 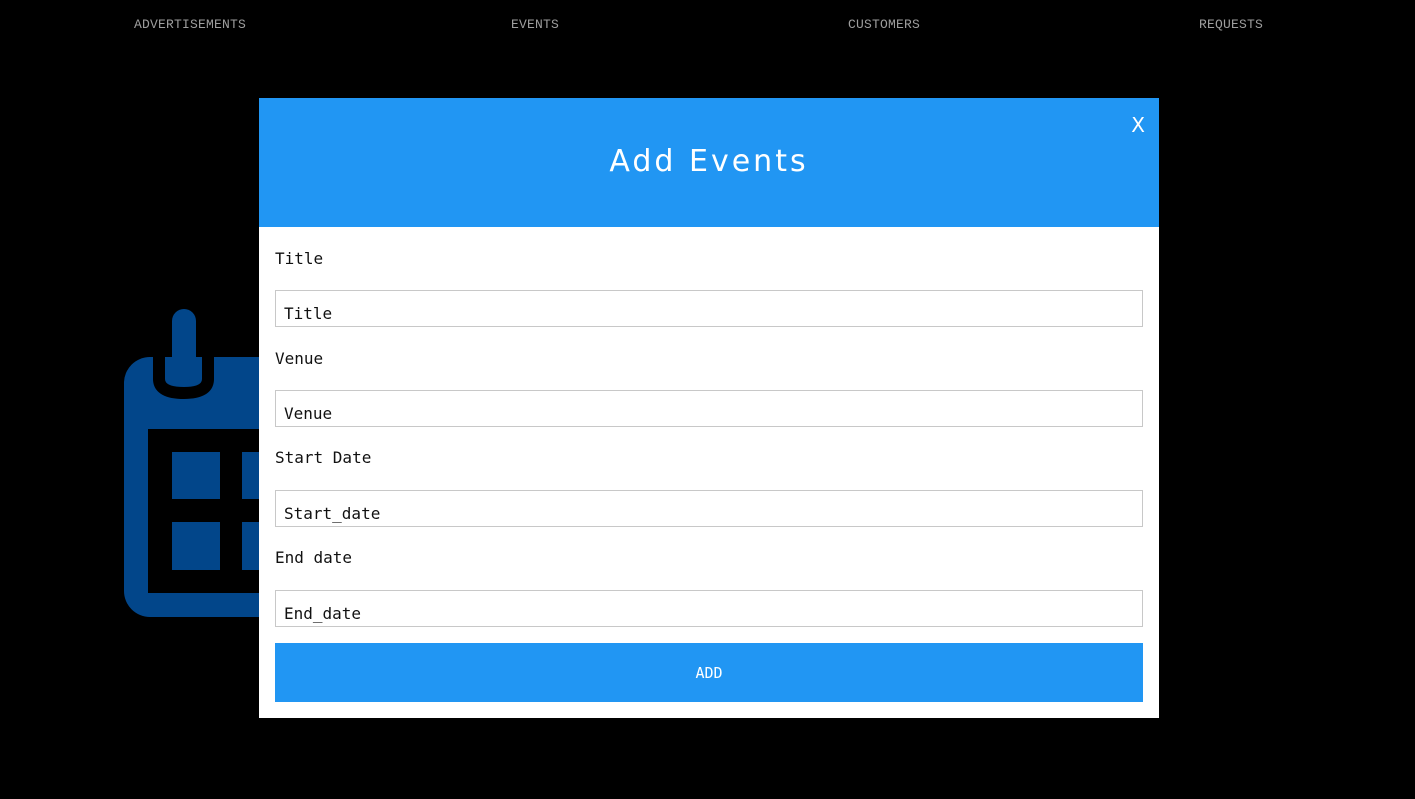 I want to click on close-button: X, so click(x=1138, y=125).